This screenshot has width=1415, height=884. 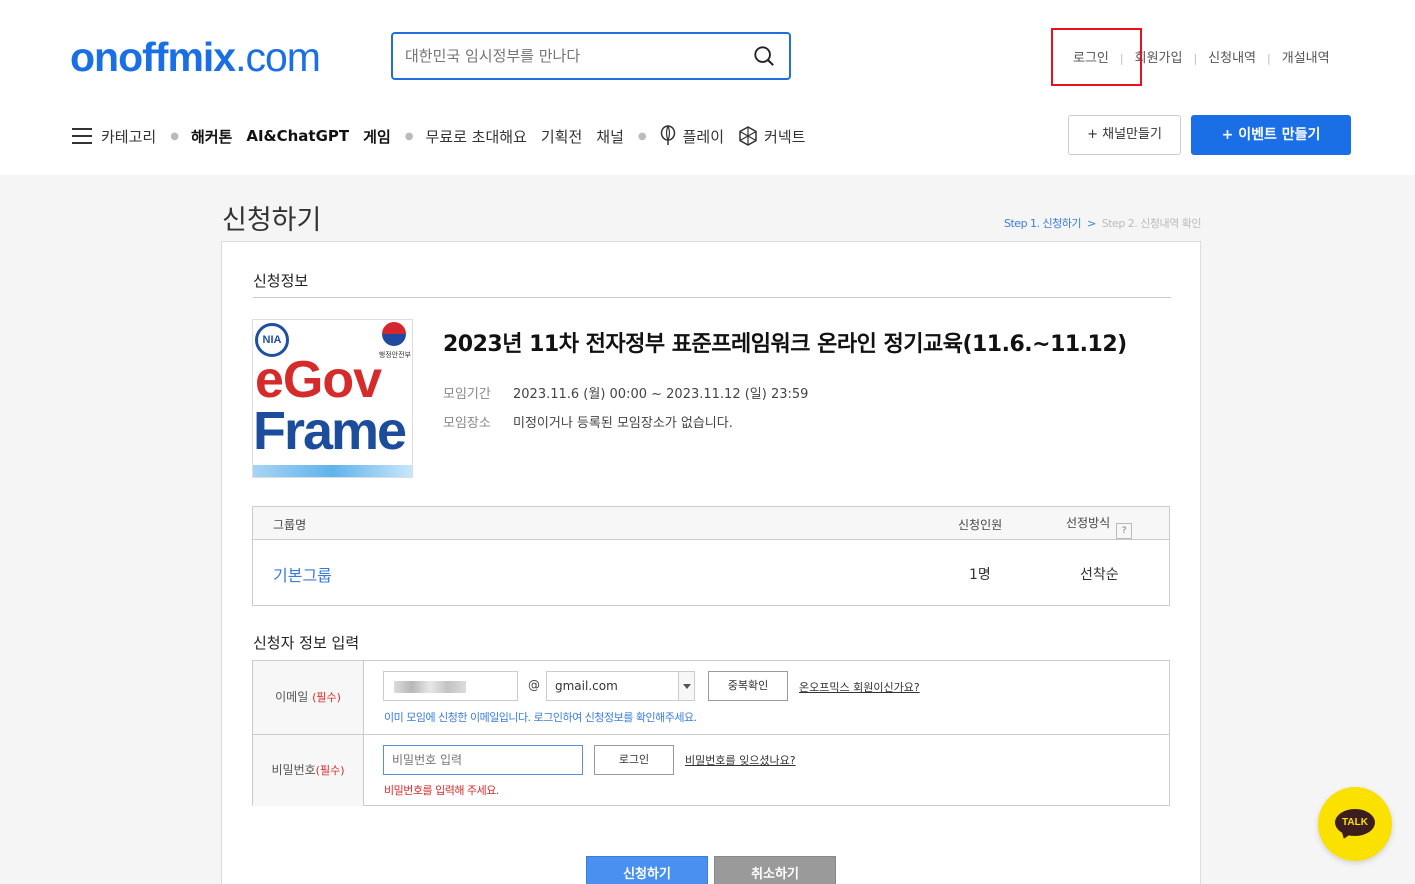 What do you see at coordinates (980, 525) in the screenshot?
I see `col-count: 신청인원` at bounding box center [980, 525].